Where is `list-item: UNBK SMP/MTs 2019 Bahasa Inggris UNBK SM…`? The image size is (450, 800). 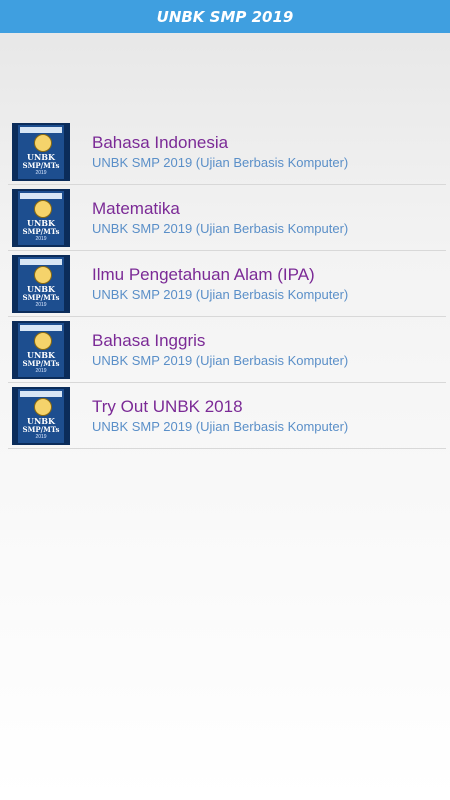
list-item: UNBK SMP/MTs 2019 Bahasa Inggris UNBK SM… is located at coordinates (227, 350).